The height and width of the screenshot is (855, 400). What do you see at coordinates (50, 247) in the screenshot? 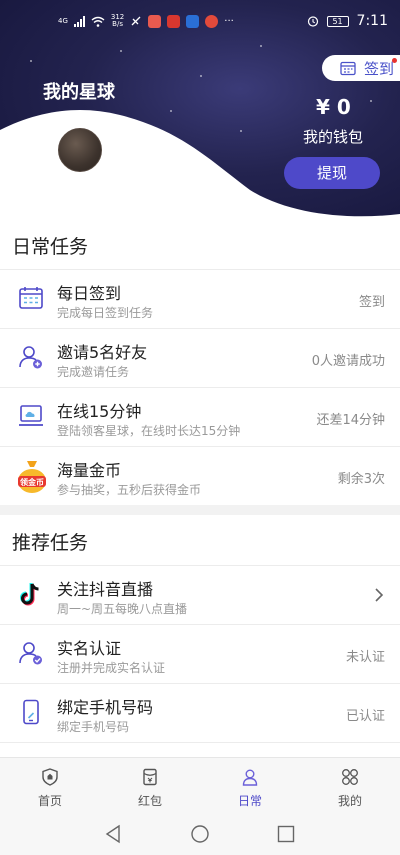
I see `daily-tasks-title: 日常任务` at bounding box center [50, 247].